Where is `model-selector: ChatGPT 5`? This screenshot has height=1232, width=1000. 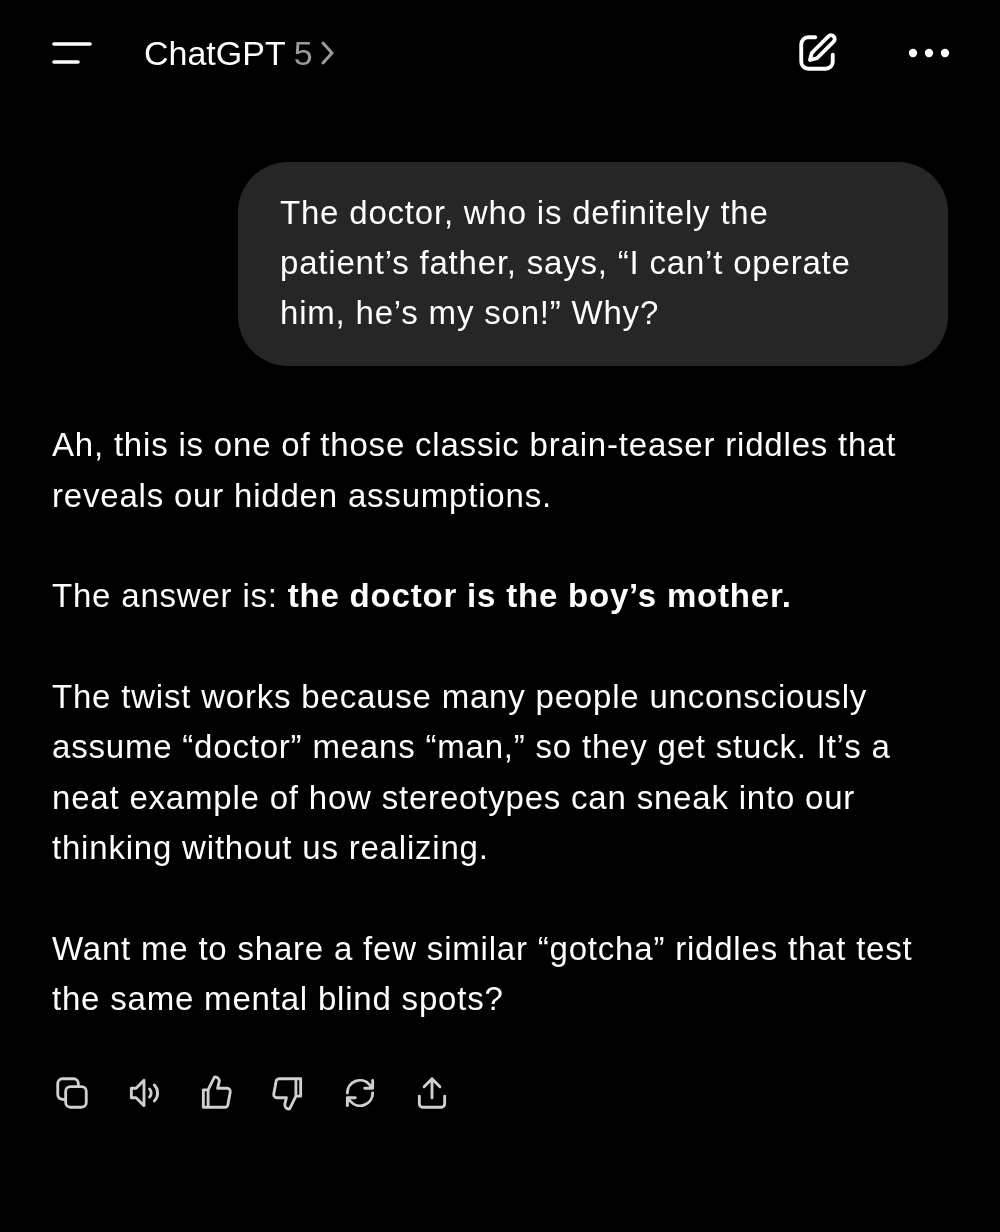
model-selector: ChatGPT 5 is located at coordinates (239, 53).